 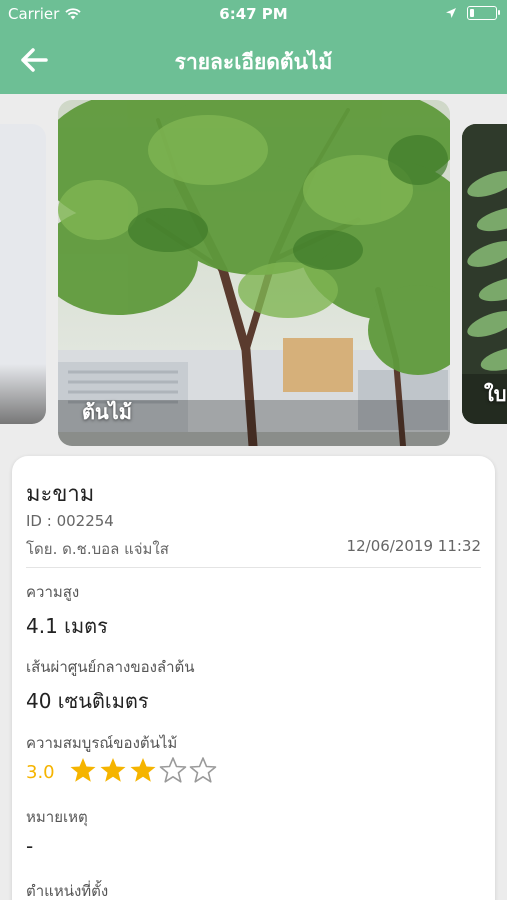 What do you see at coordinates (110, 667) in the screenshot?
I see `diameter-label: เส้นผ่าศูนย์กลางของลำต้น` at bounding box center [110, 667].